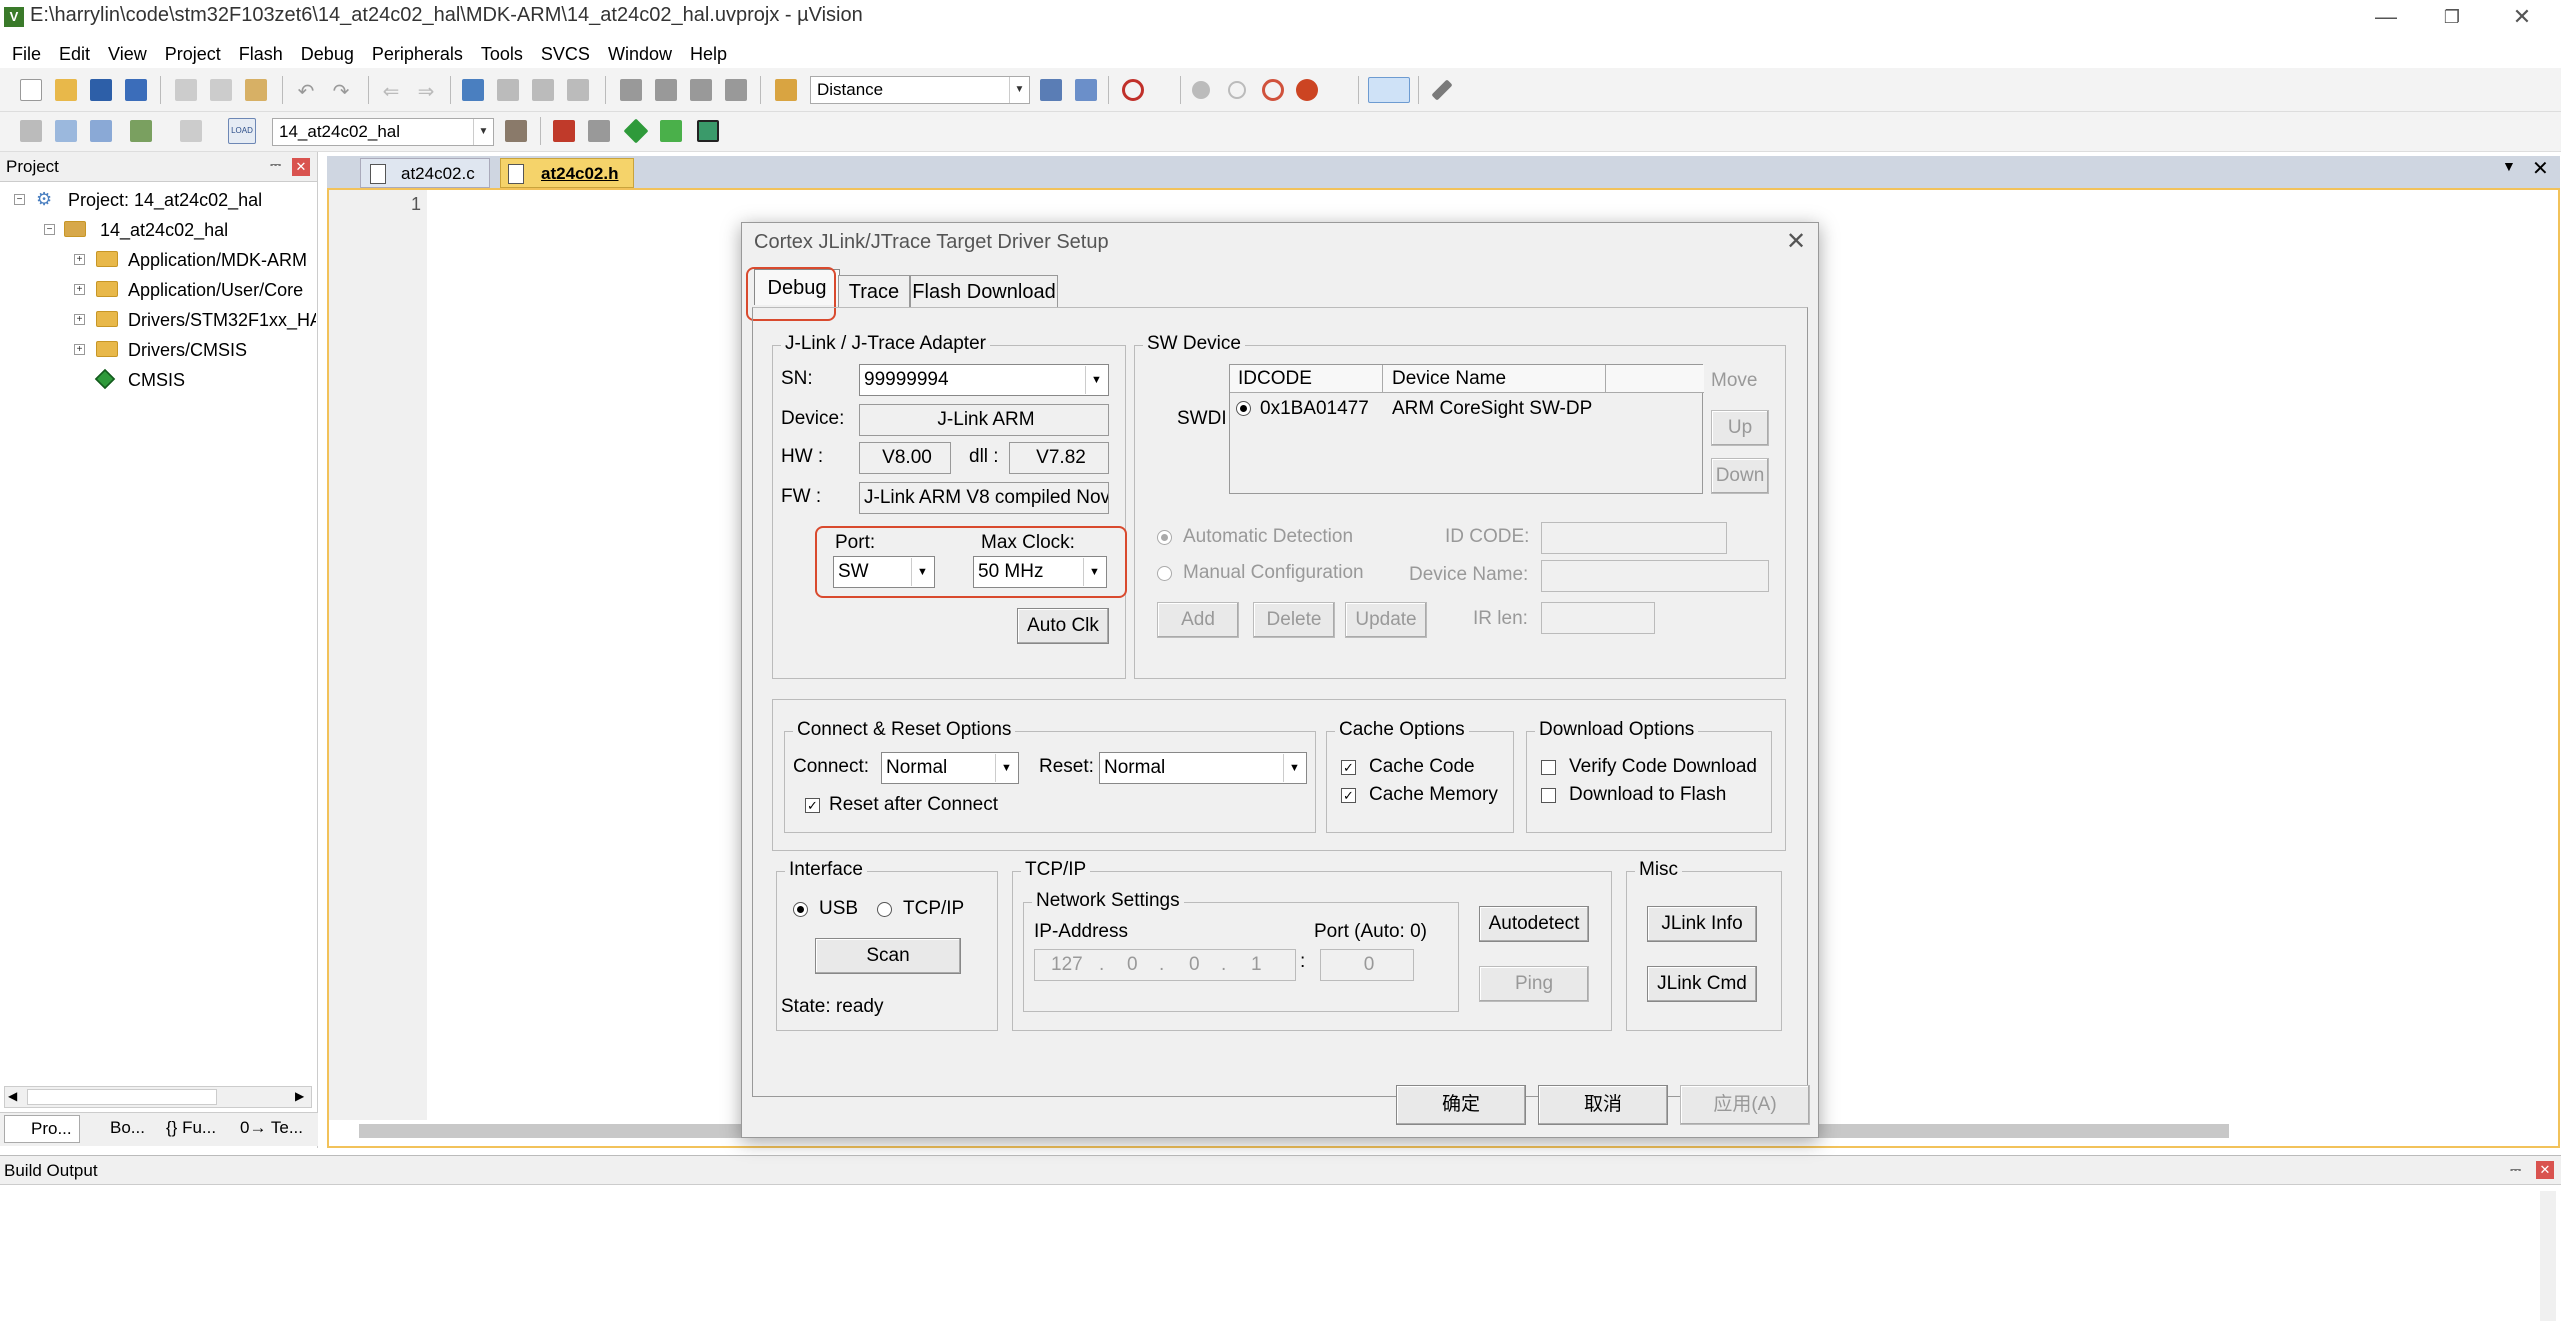 The height and width of the screenshot is (1326, 2561). What do you see at coordinates (2548, 1256) in the screenshot?
I see `build-output-vscrollbar` at bounding box center [2548, 1256].